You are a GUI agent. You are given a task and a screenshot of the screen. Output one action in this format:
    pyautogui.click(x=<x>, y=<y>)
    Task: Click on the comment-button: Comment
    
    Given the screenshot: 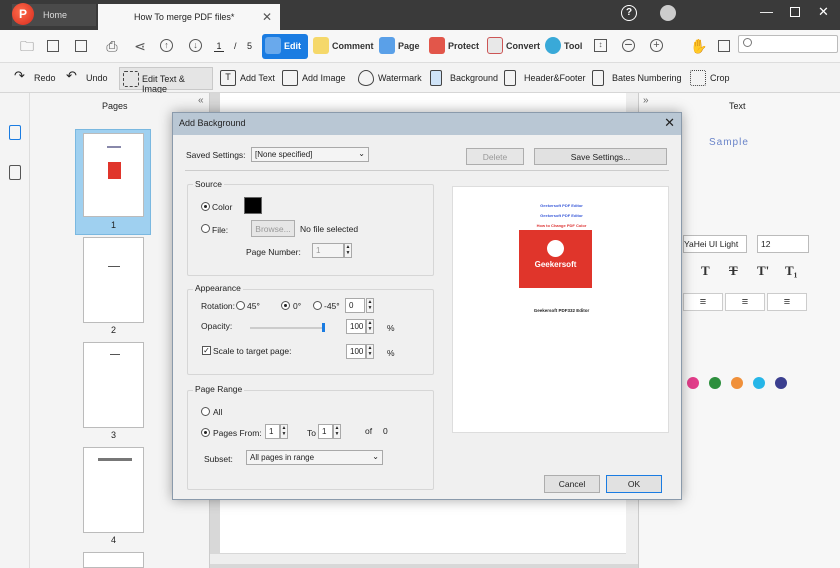 What is the action you would take?
    pyautogui.click(x=342, y=46)
    